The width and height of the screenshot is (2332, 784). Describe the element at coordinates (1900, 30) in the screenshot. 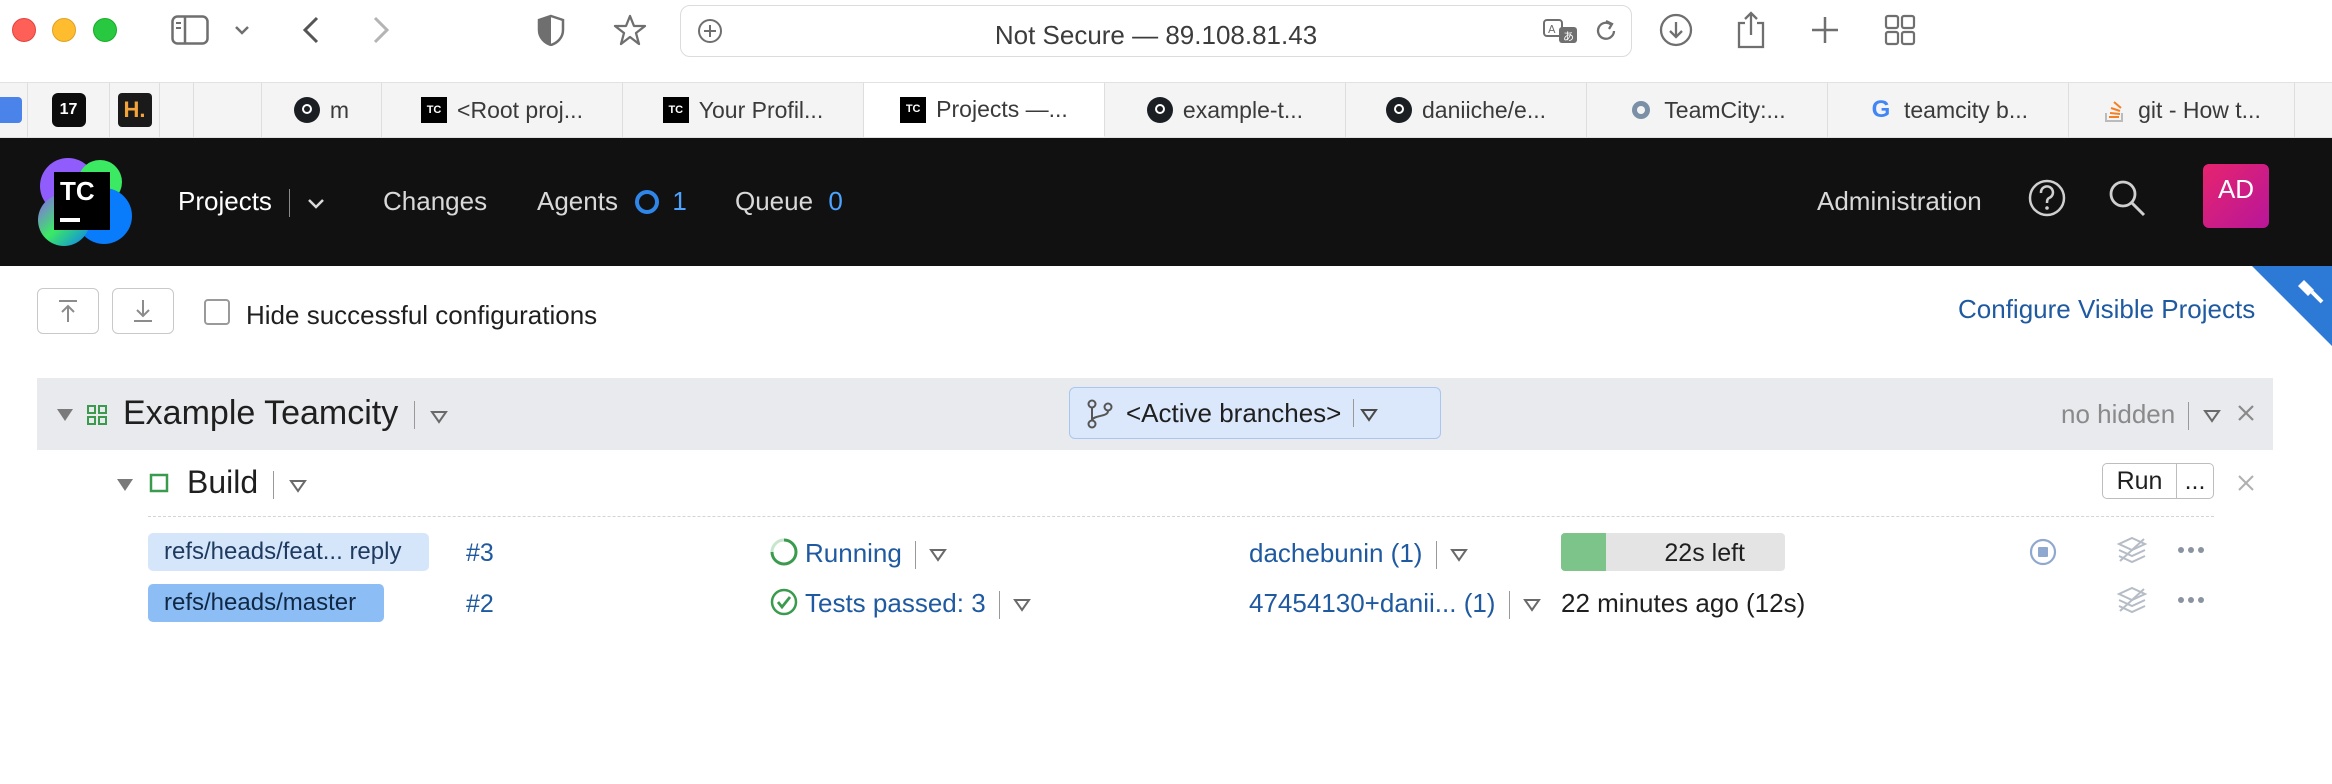

I see `tab-overview-icon` at that location.